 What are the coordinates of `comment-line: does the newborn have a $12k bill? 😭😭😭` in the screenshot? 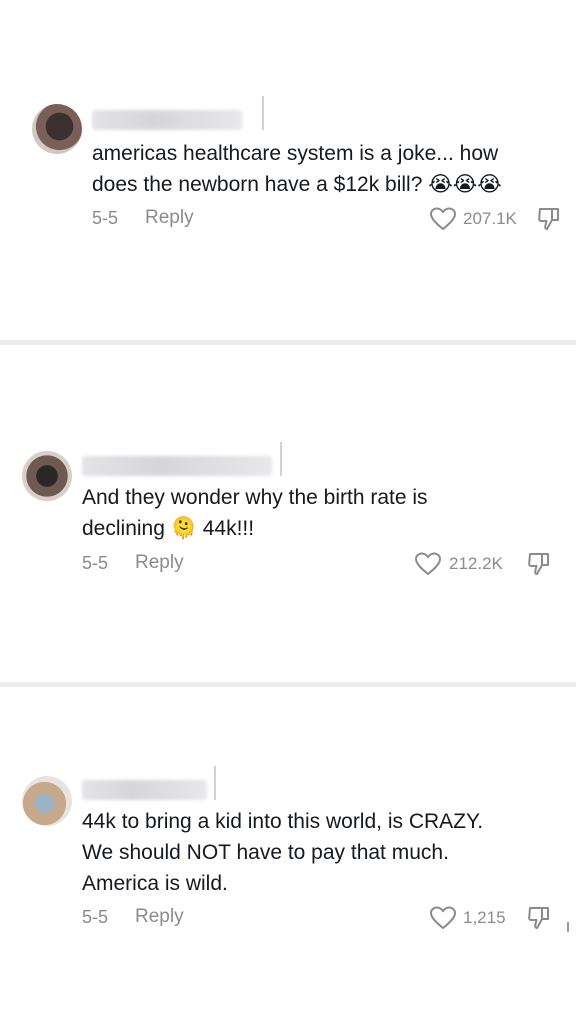 It's located at (297, 184).